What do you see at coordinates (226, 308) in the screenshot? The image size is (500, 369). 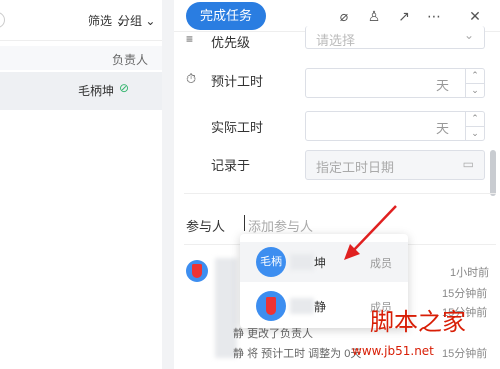 I see `redacted-area` at bounding box center [226, 308].